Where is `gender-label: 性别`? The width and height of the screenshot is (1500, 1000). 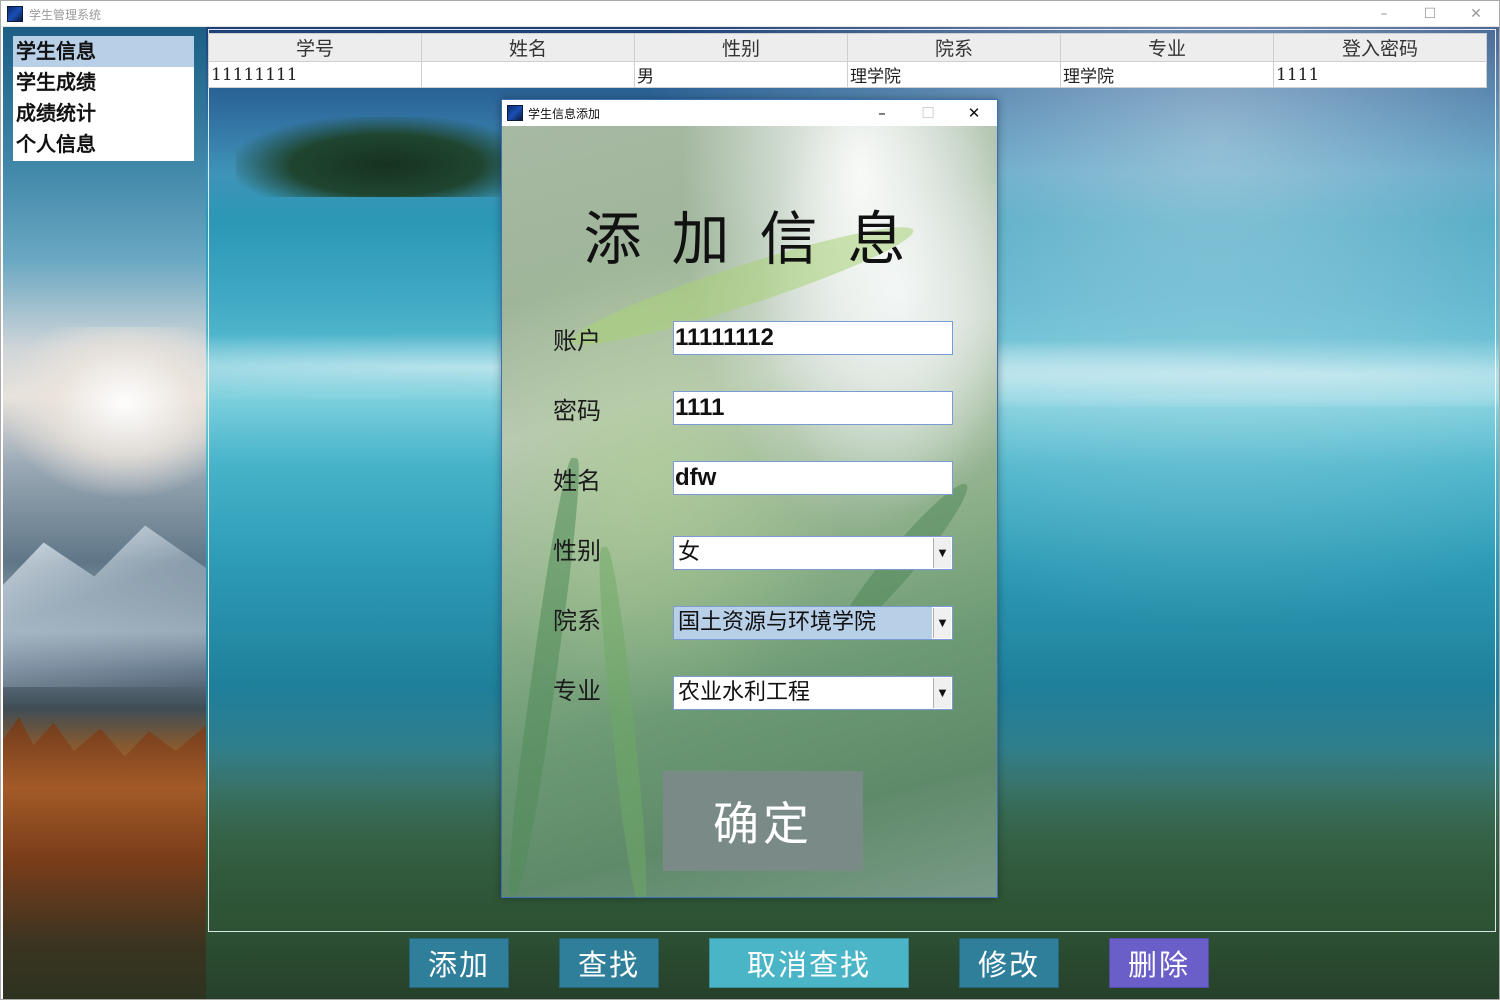 gender-label: 性别 is located at coordinates (577, 551).